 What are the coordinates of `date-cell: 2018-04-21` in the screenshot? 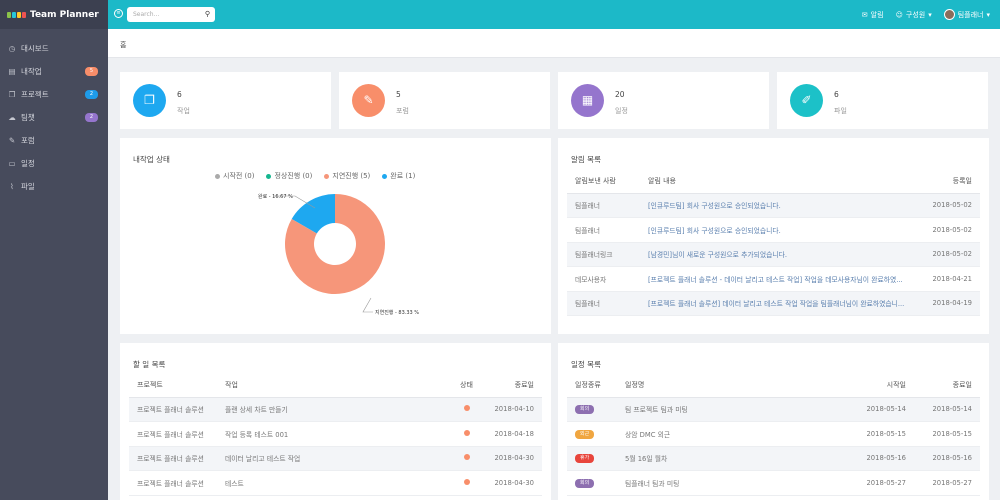 It's located at (946, 279).